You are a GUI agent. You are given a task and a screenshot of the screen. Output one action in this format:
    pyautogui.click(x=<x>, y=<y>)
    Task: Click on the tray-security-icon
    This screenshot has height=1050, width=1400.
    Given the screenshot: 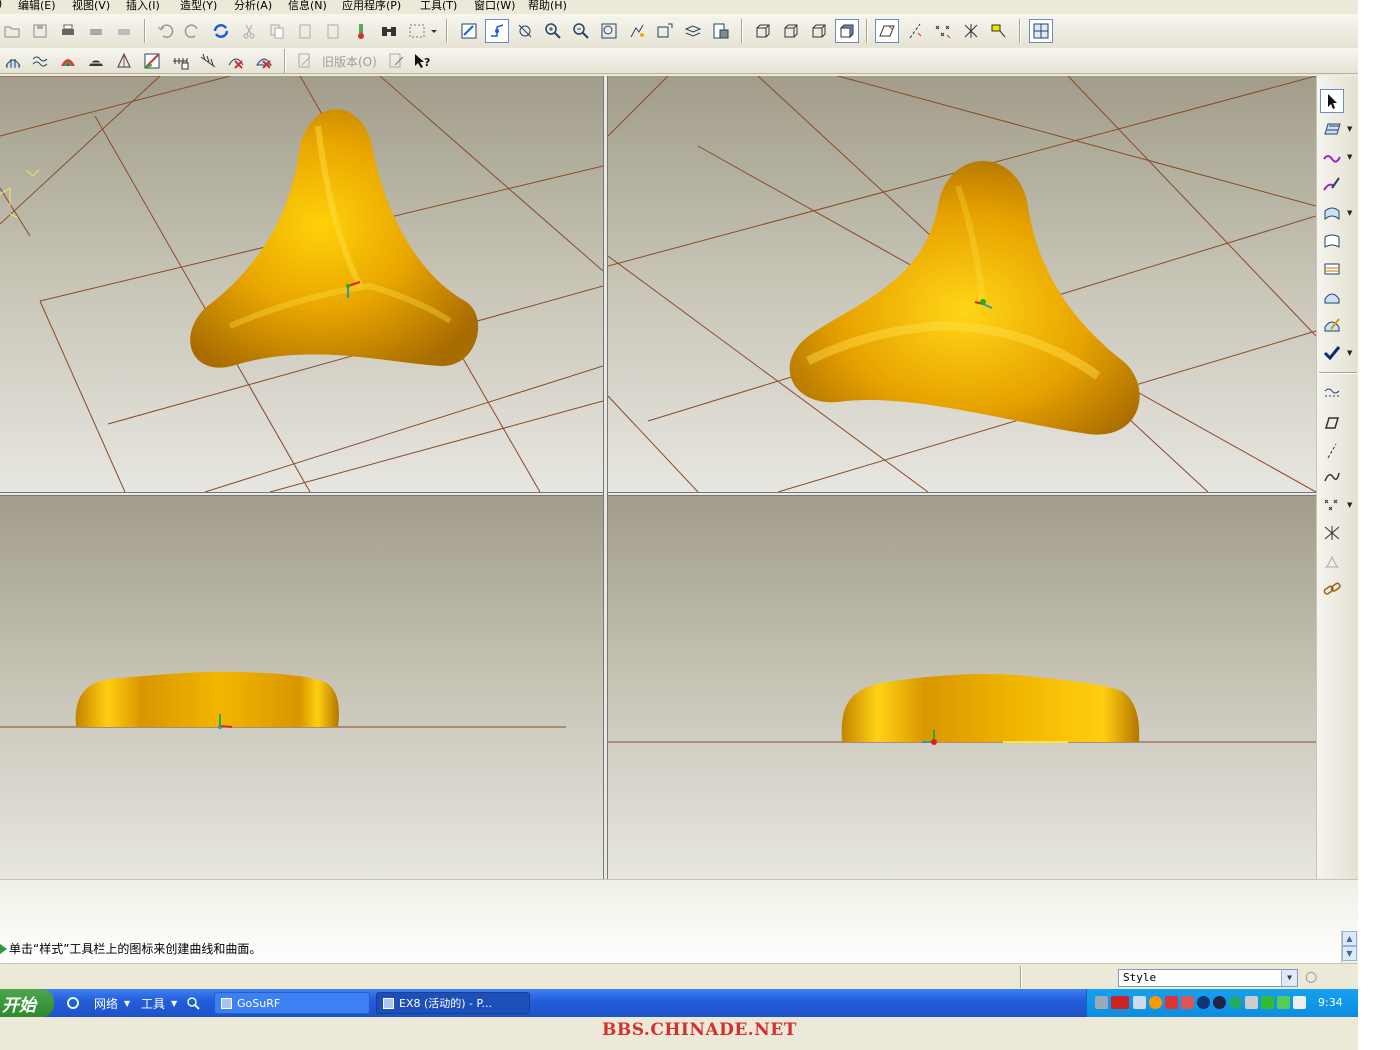 What is the action you would take?
    pyautogui.click(x=1171, y=1002)
    